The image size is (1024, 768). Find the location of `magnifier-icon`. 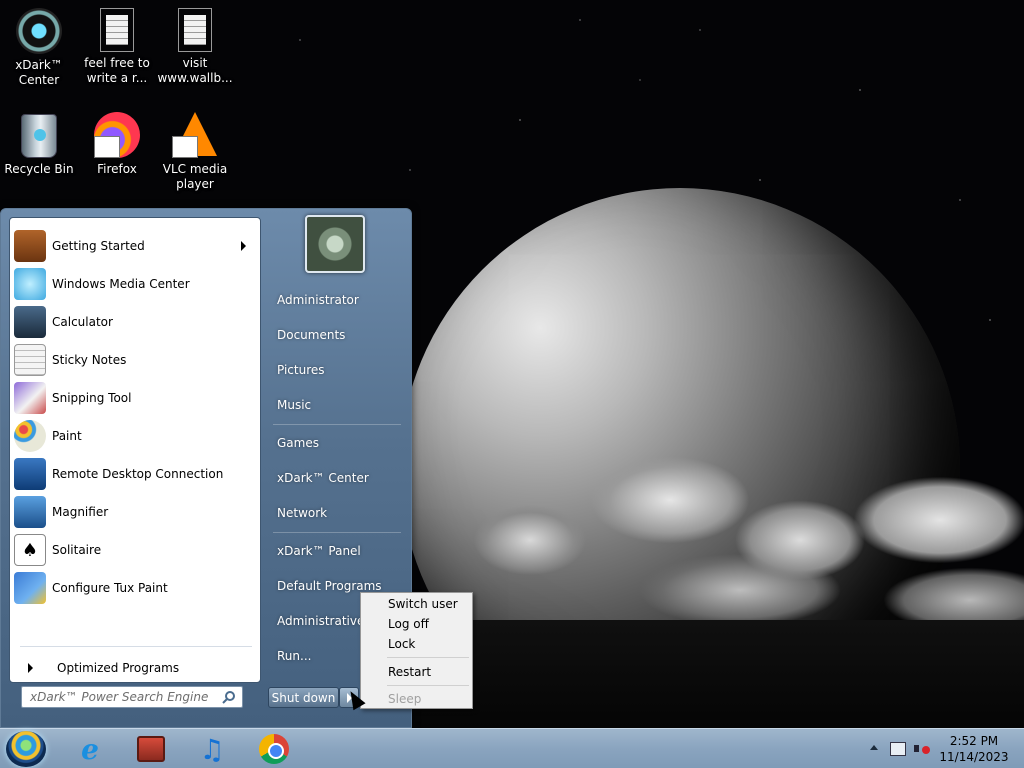

magnifier-icon is located at coordinates (30, 512).